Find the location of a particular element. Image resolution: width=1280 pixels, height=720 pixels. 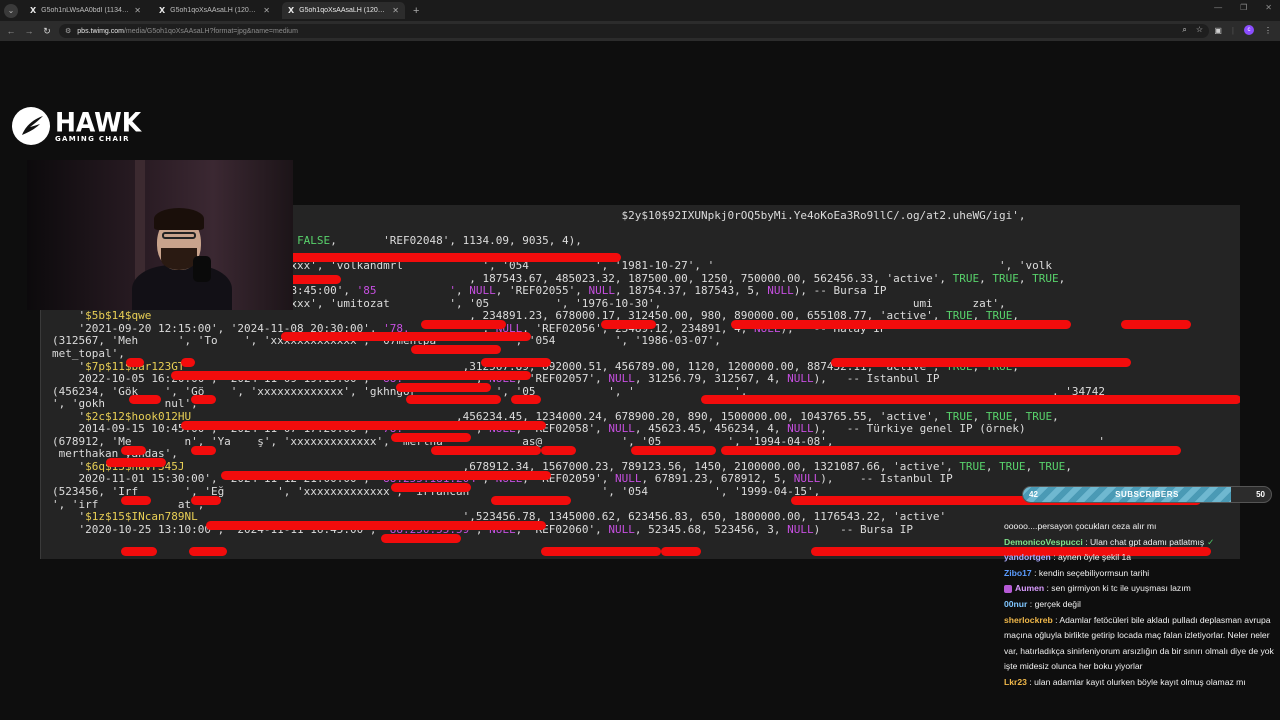

zoom-icon: ⌕ is located at coordinates (1184, 30).